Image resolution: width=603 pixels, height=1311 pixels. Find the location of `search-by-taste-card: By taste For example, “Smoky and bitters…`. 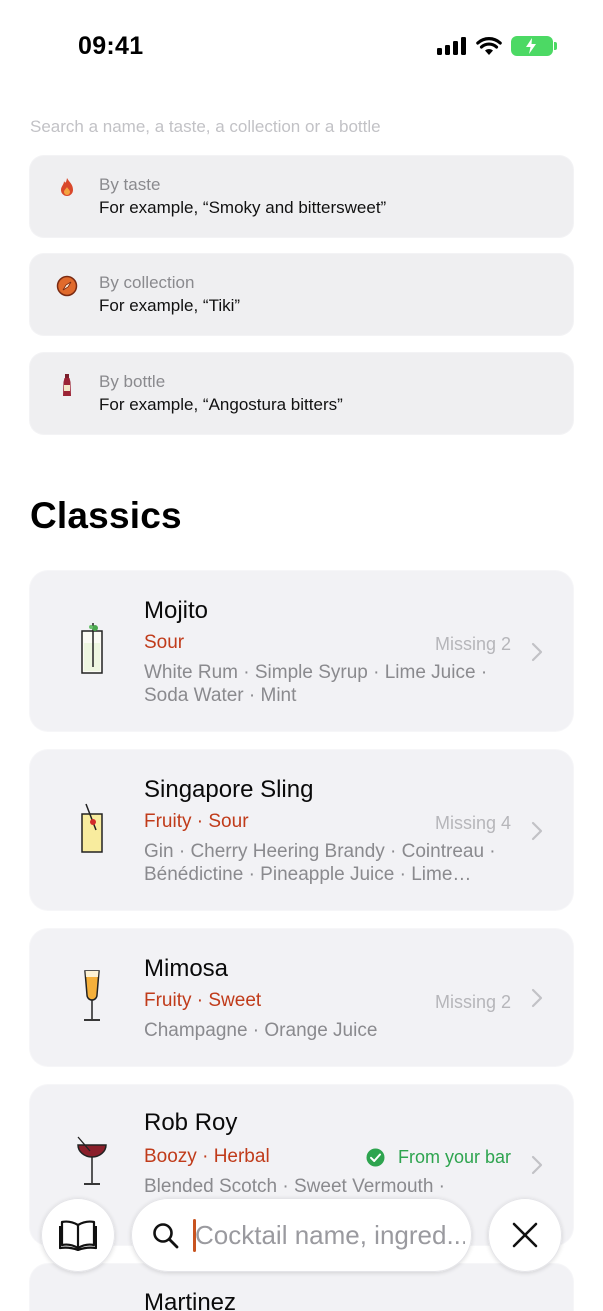

search-by-taste-card: By taste For example, “Smoky and bitters… is located at coordinates (301, 196).